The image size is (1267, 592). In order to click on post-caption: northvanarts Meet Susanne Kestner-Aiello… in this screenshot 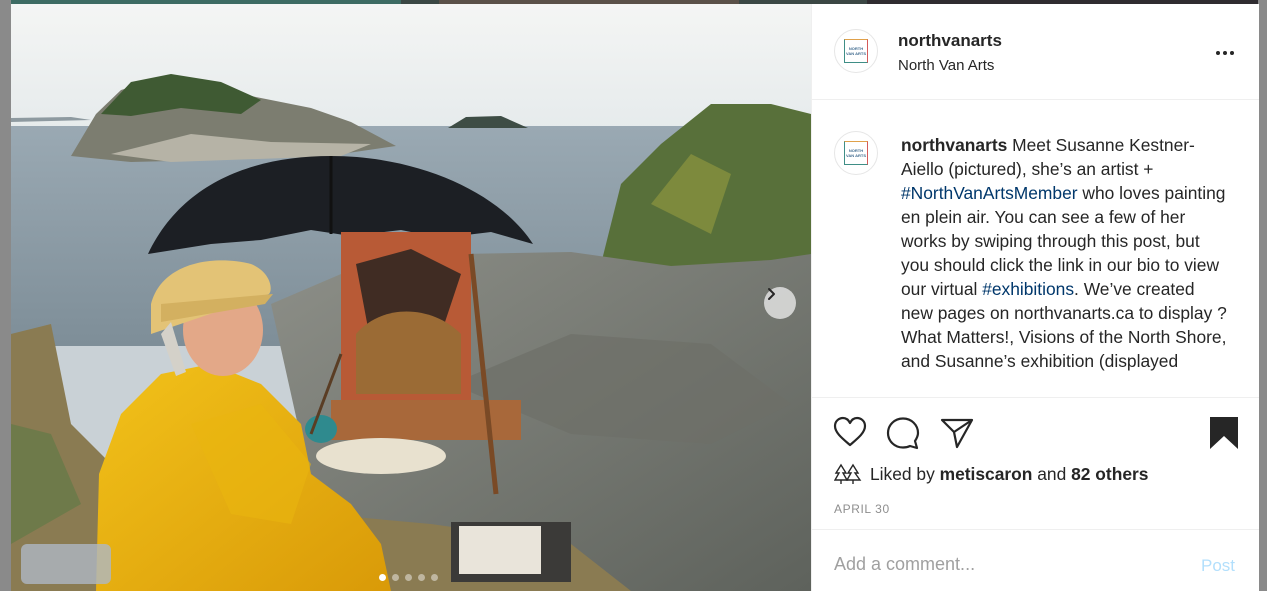, I will do `click(1066, 253)`.